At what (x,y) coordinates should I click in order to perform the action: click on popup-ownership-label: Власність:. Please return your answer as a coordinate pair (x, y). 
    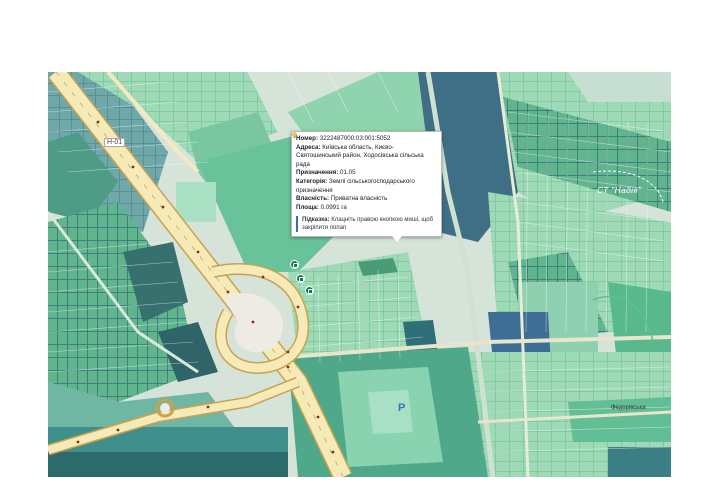
    Looking at the image, I should click on (313, 199).